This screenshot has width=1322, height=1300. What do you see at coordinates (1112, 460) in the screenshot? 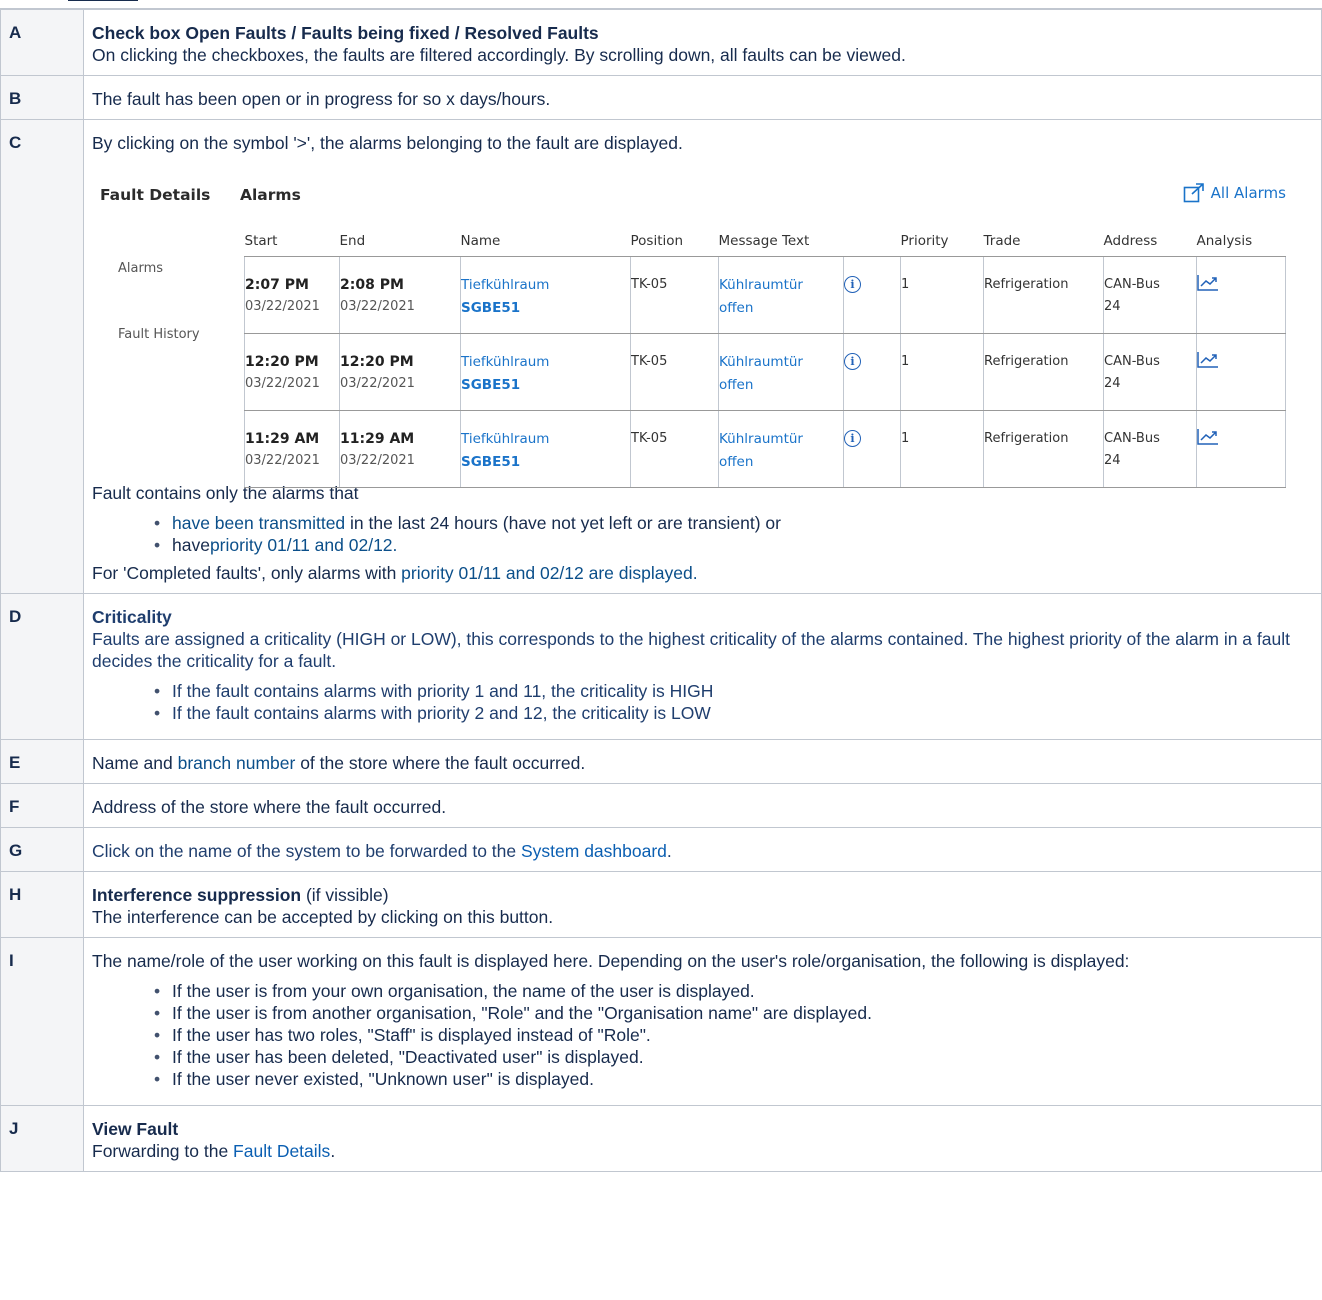
I see `address-line: 24` at bounding box center [1112, 460].